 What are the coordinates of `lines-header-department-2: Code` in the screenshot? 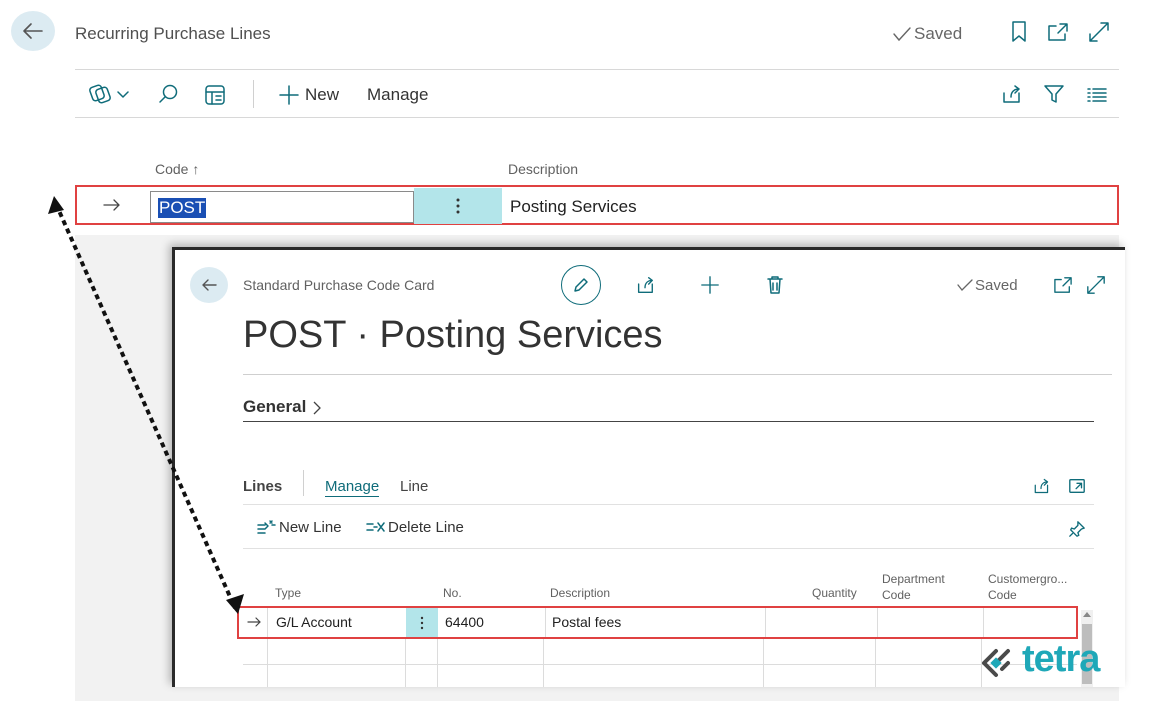 It's located at (896, 595).